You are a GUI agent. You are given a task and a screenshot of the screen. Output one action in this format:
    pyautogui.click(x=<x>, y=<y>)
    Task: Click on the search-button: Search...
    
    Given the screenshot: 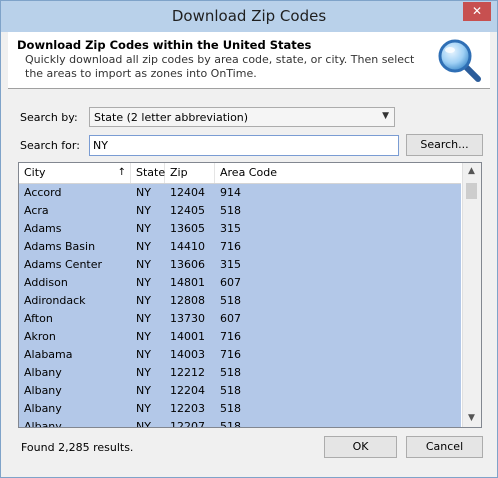 What is the action you would take?
    pyautogui.click(x=444, y=145)
    